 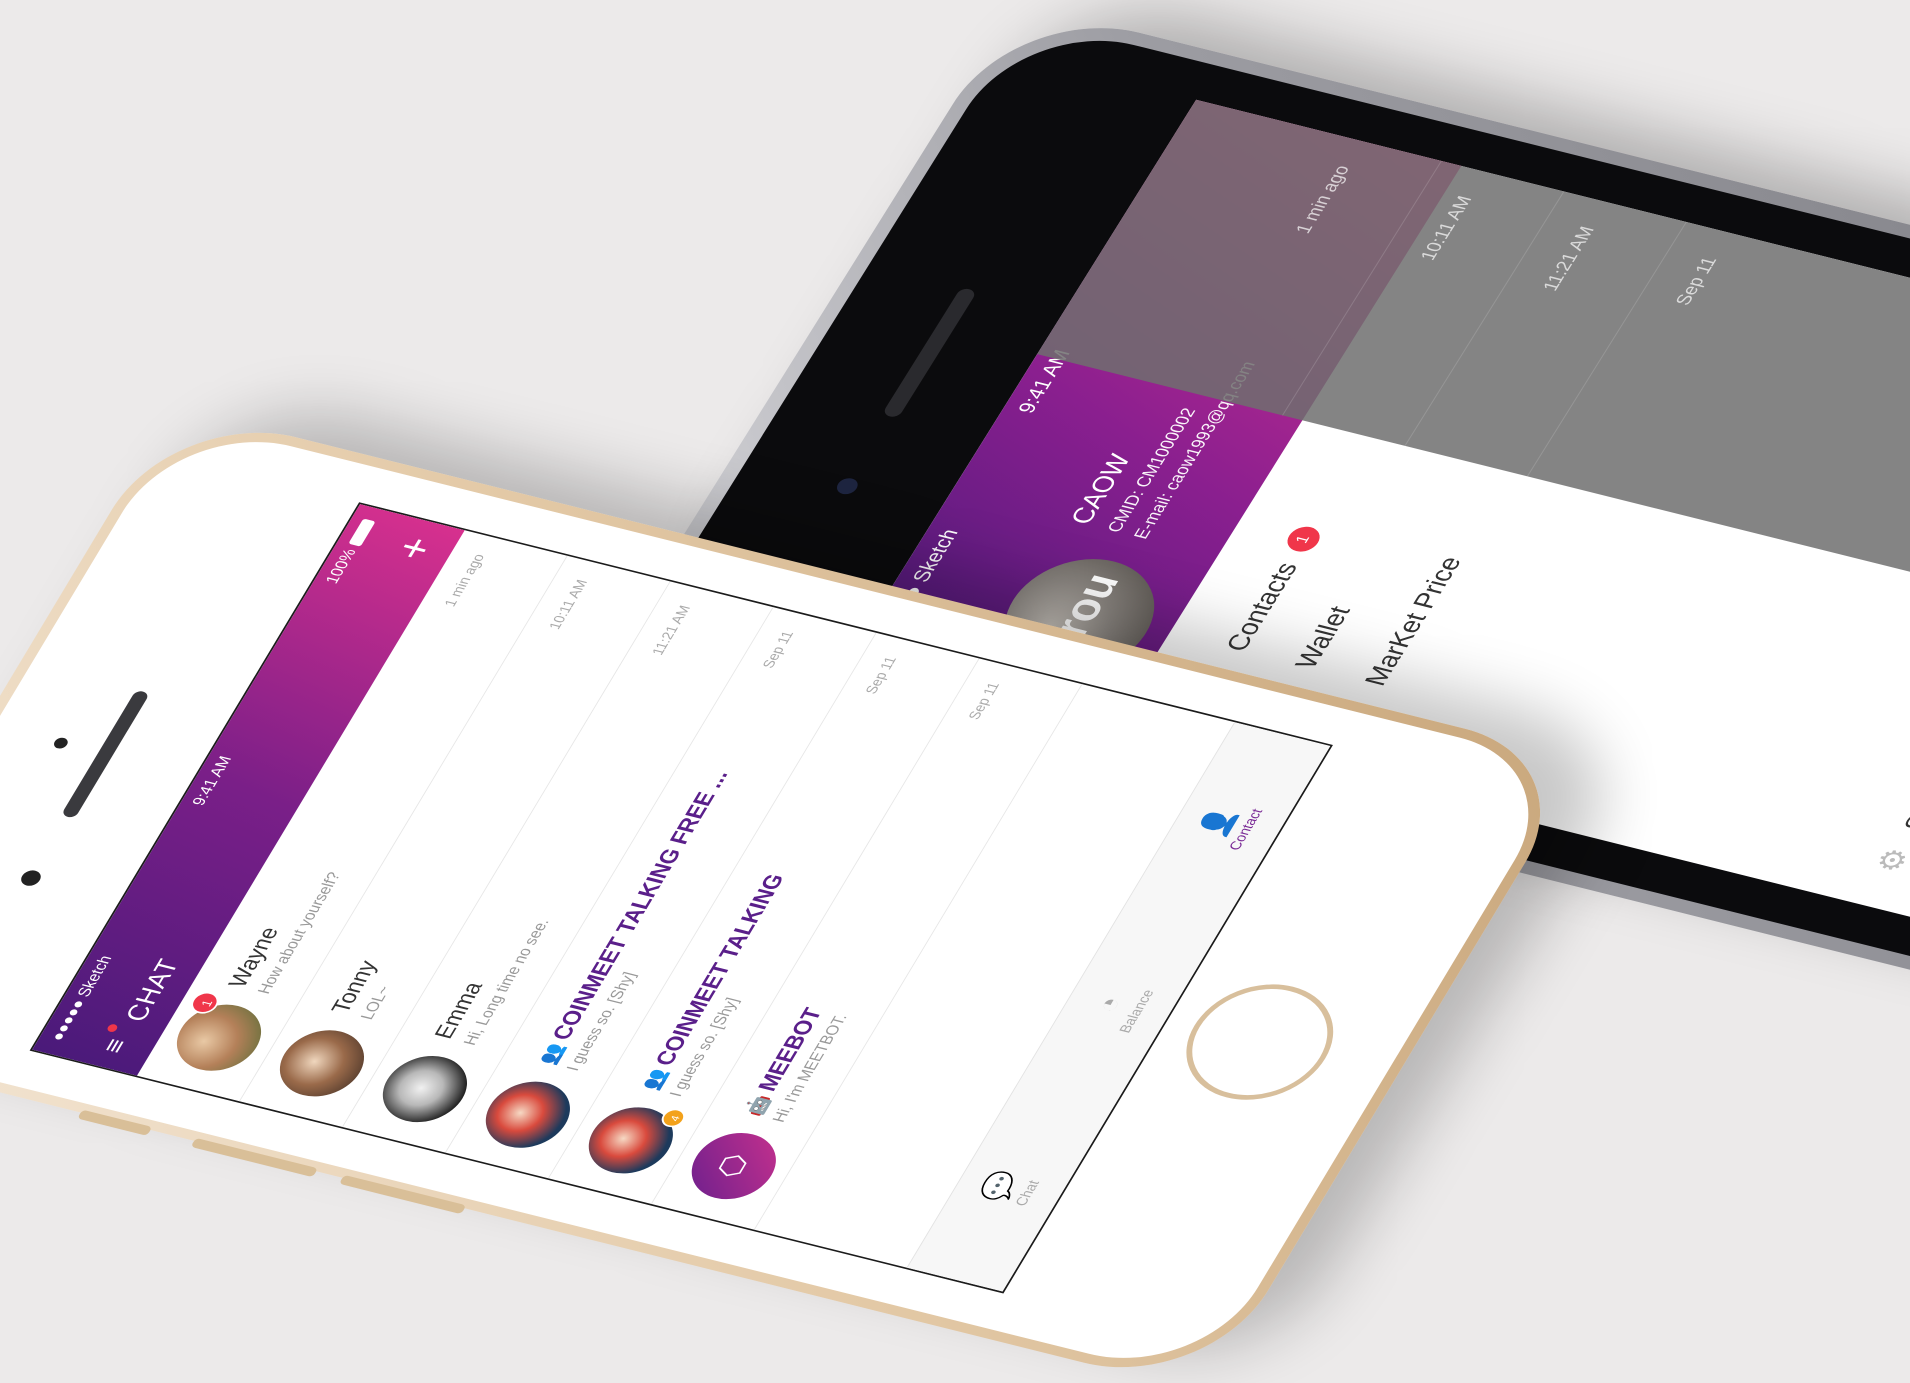 I want to click on robot-icon: ⎔, so click(x=733, y=1166).